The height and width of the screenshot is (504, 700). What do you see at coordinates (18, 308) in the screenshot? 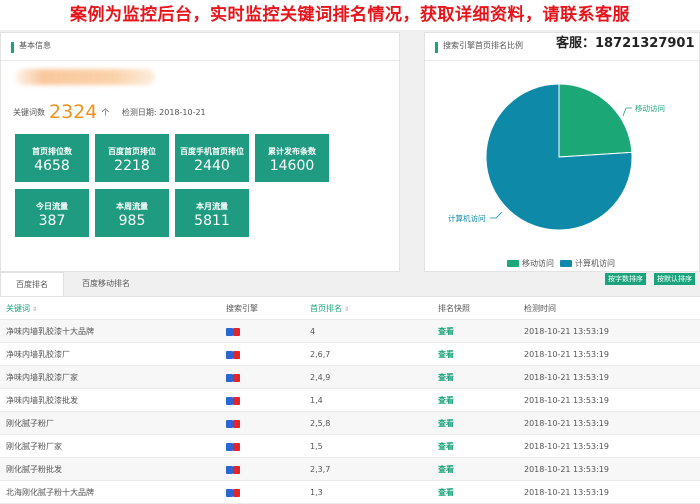
I see `header-keyword-label: 关键词` at bounding box center [18, 308].